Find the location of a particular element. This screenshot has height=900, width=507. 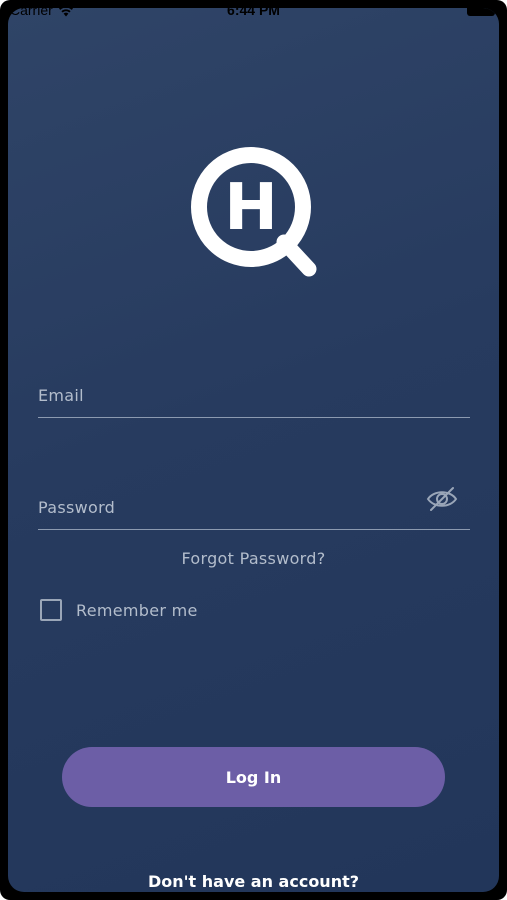

status-bar: Carrier 6:44 PM is located at coordinates (253, 16).